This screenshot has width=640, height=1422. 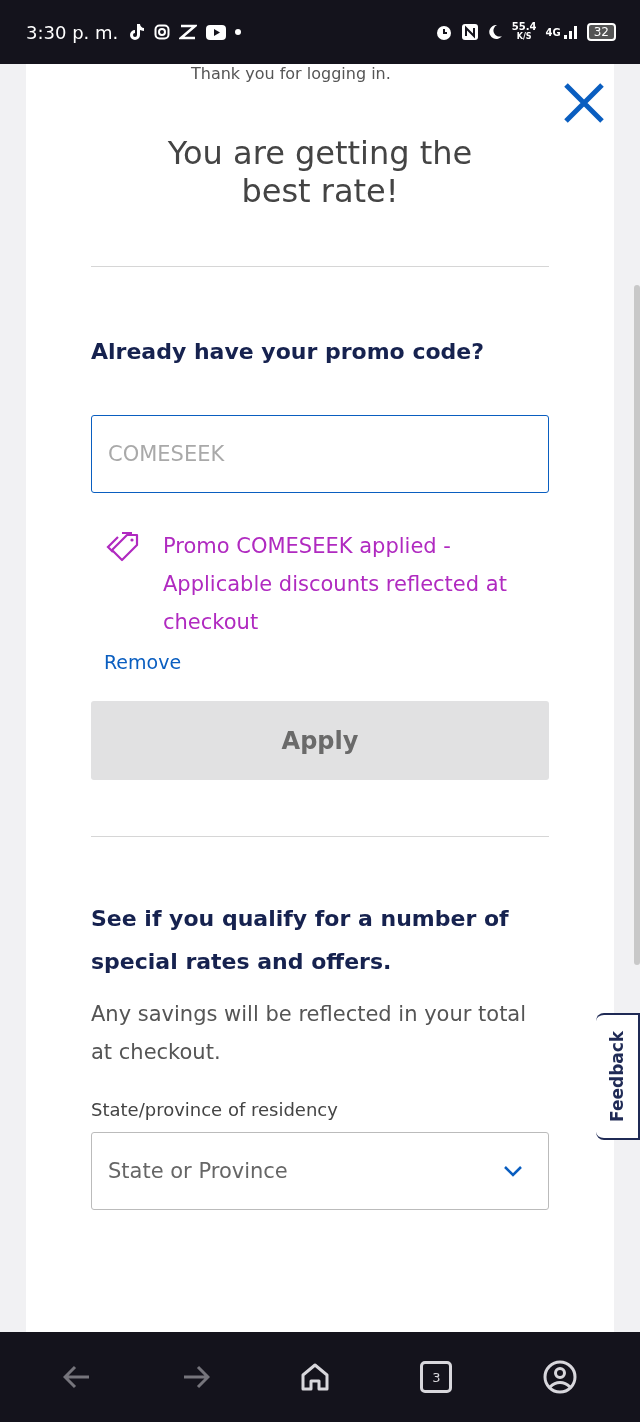 What do you see at coordinates (524, 27) in the screenshot?
I see `network-speed: 55.4` at bounding box center [524, 27].